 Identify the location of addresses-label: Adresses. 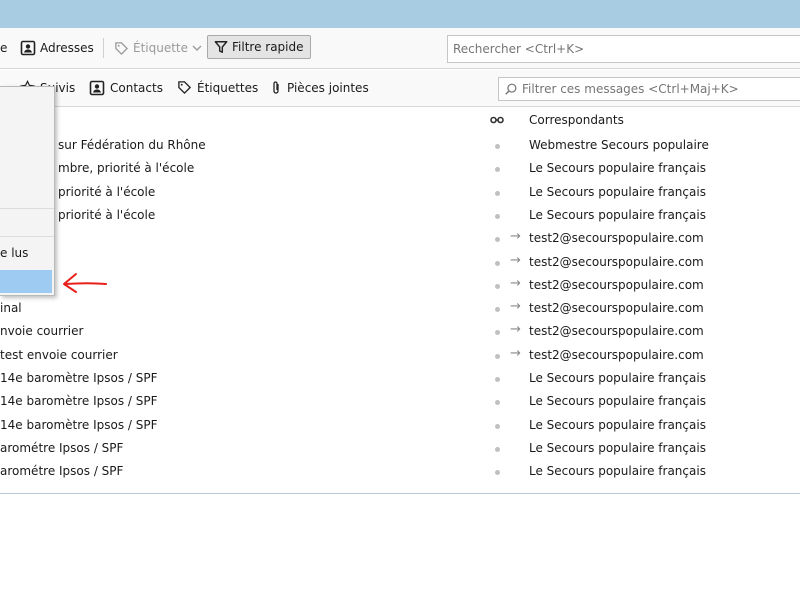
(67, 48).